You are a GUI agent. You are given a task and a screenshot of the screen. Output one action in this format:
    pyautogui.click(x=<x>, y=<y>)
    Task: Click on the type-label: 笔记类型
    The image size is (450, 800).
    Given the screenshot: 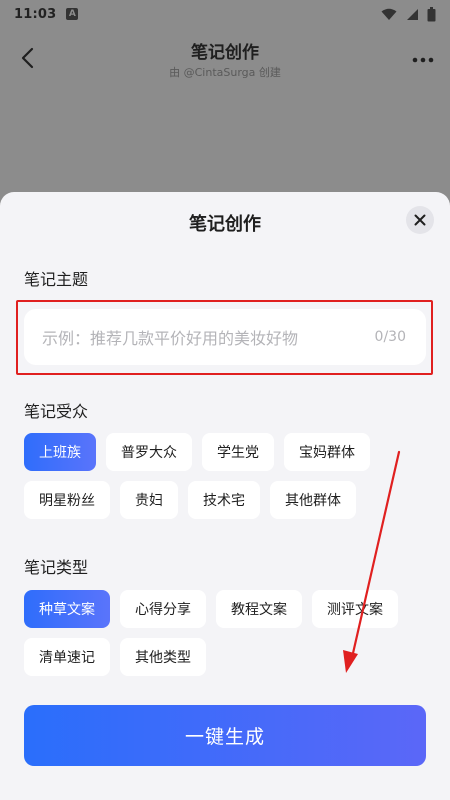 What is the action you would take?
    pyautogui.click(x=56, y=567)
    